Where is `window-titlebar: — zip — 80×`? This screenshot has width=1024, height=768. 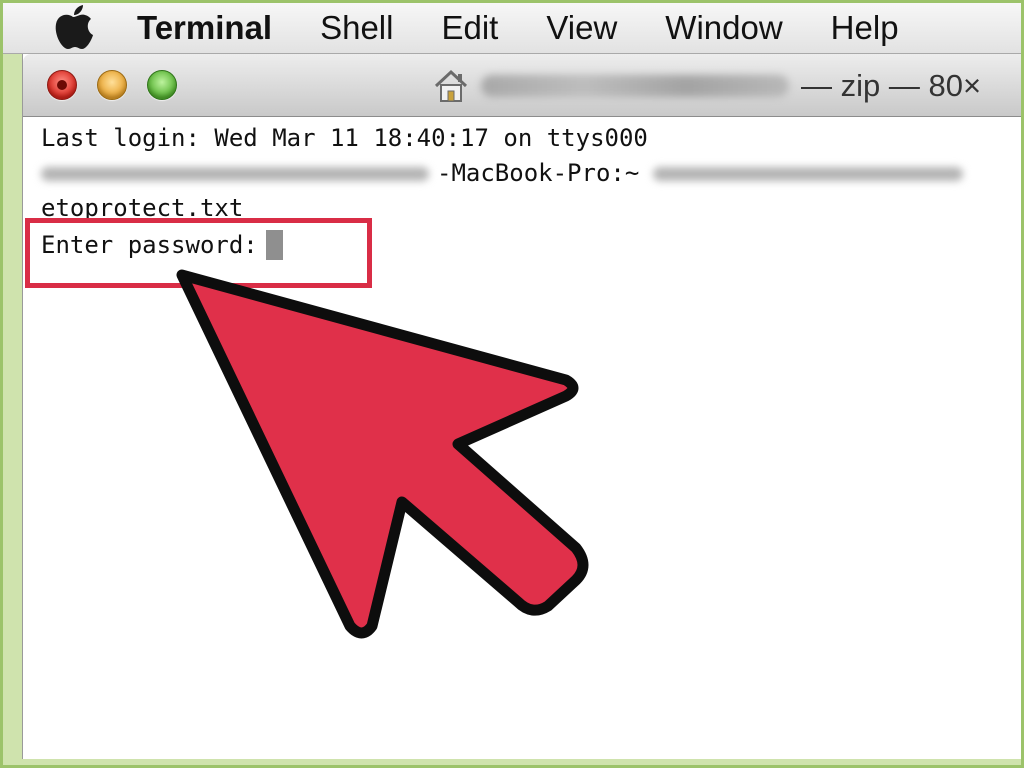
window-titlebar: — zip — 80× is located at coordinates (523, 85).